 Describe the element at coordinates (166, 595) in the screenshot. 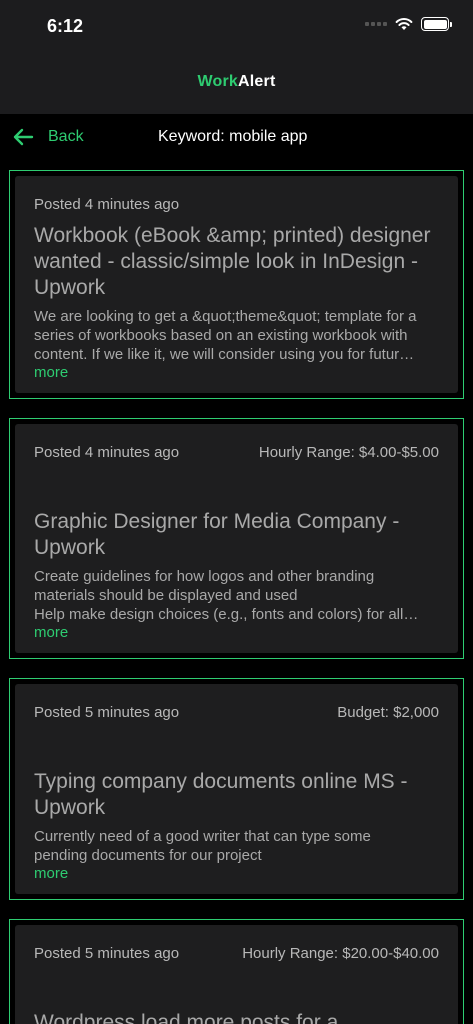

I see `description-line: materials should be displayed and used` at that location.